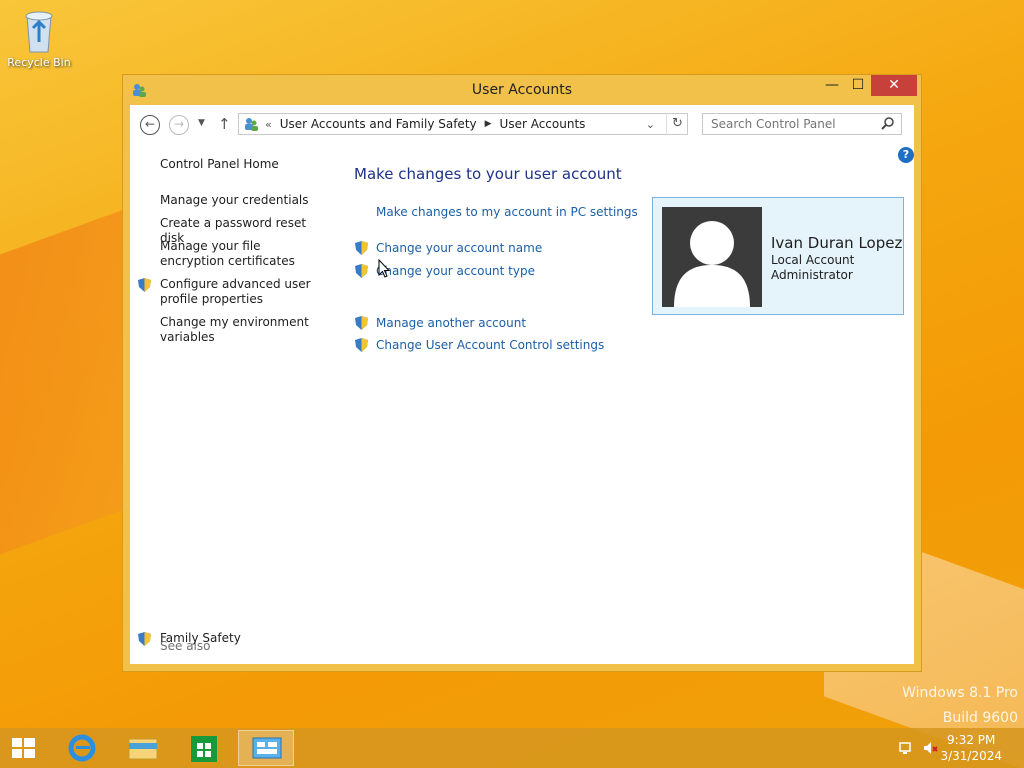 This screenshot has height=768, width=1024. Describe the element at coordinates (812, 275) in the screenshot. I see `account-role: Administrator` at that location.